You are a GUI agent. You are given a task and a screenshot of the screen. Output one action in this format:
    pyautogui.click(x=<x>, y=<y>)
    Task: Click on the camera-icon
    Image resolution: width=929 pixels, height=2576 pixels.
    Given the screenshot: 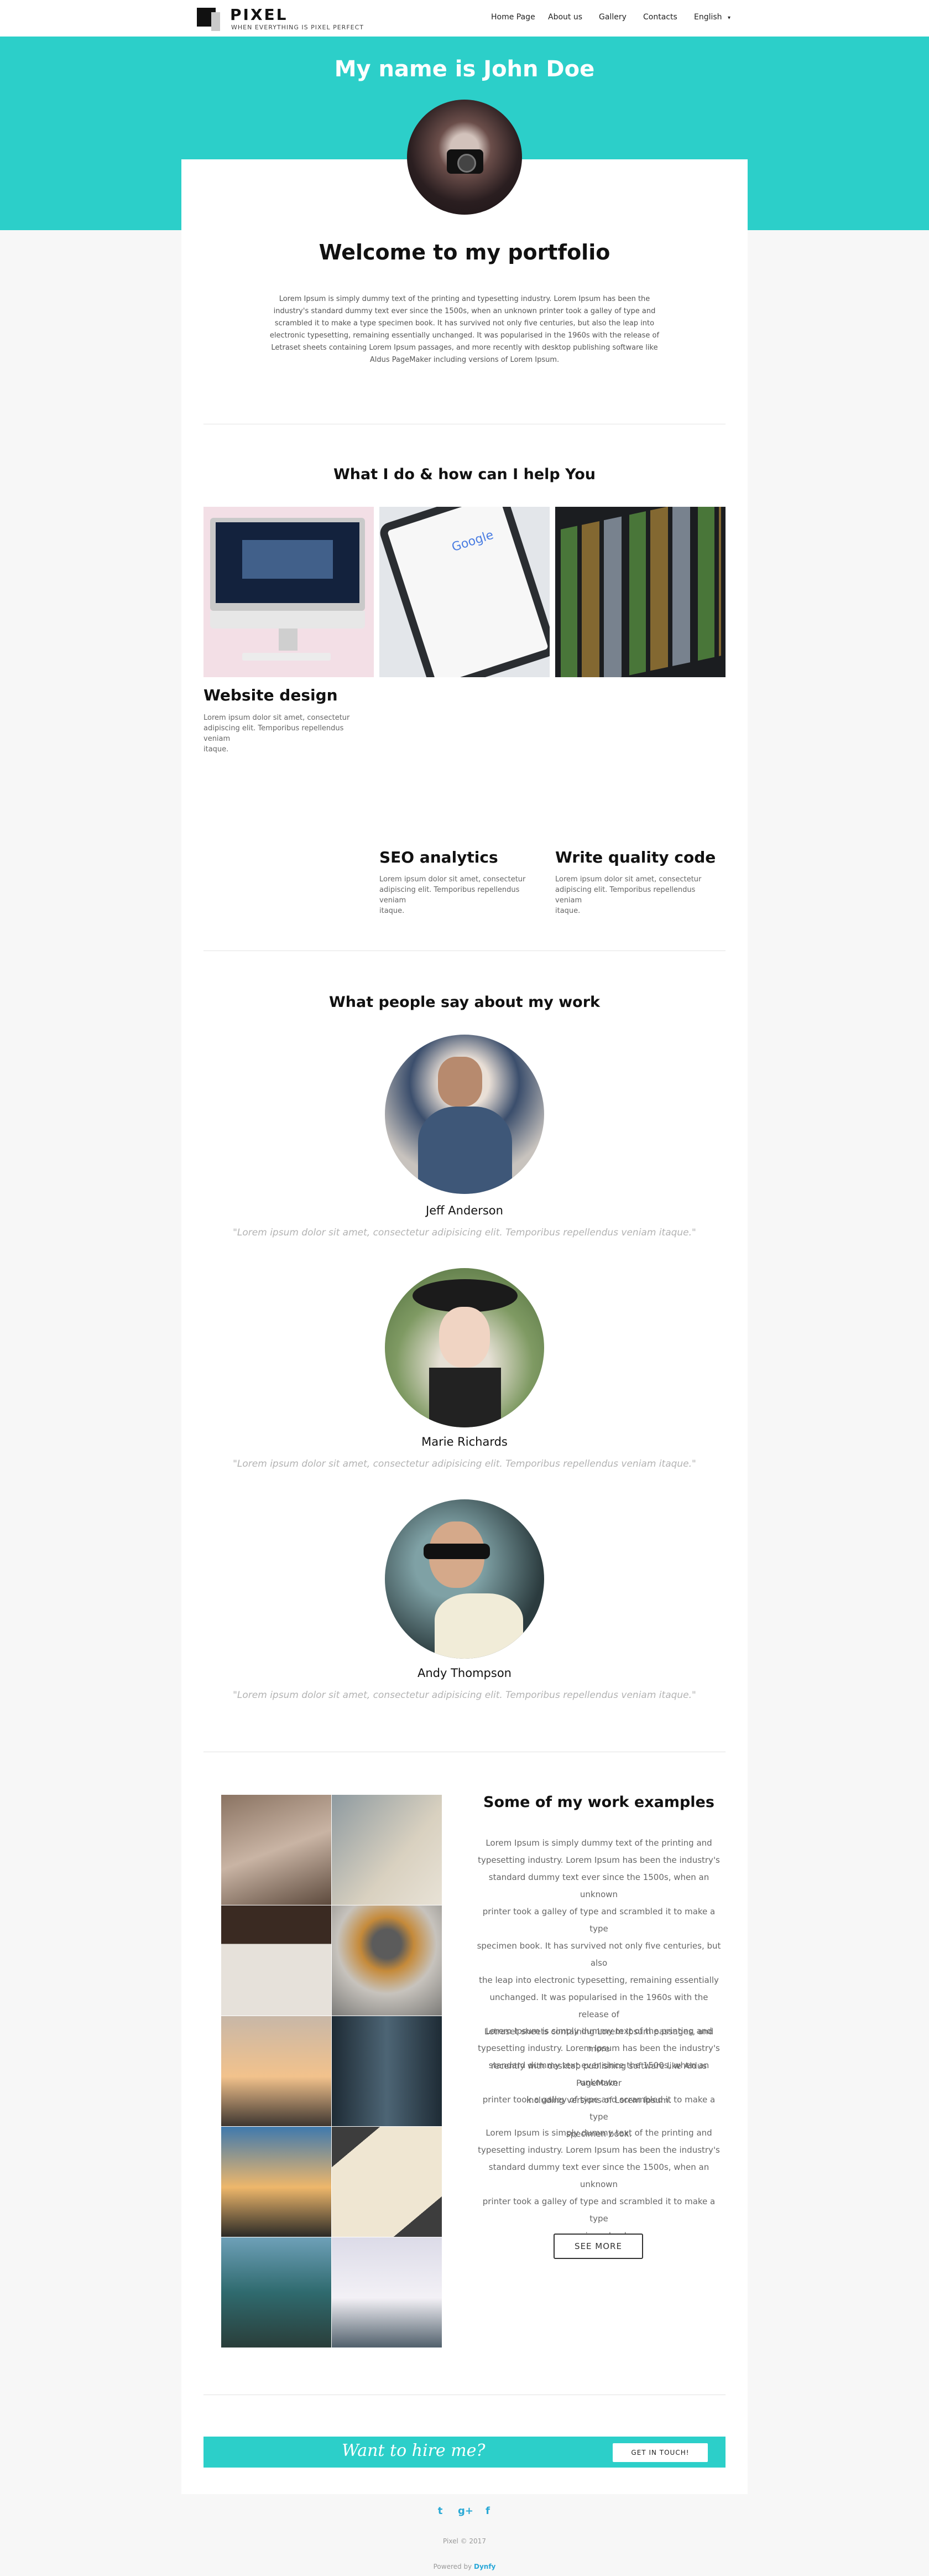 What is the action you would take?
    pyautogui.click(x=465, y=162)
    